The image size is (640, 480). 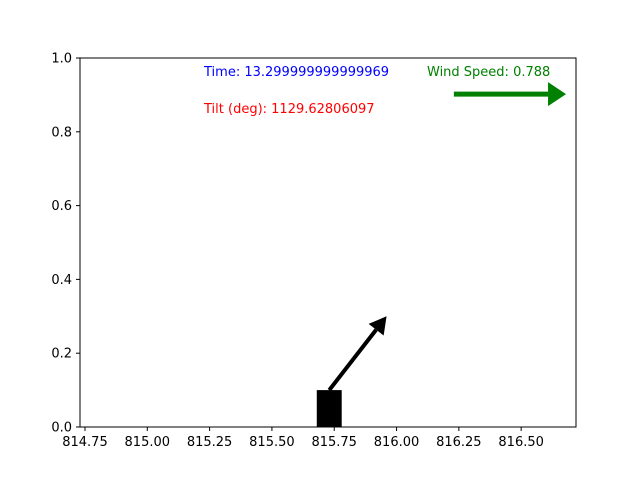 What do you see at coordinates (272, 442) in the screenshot?
I see `x-tick-label: 815.50` at bounding box center [272, 442].